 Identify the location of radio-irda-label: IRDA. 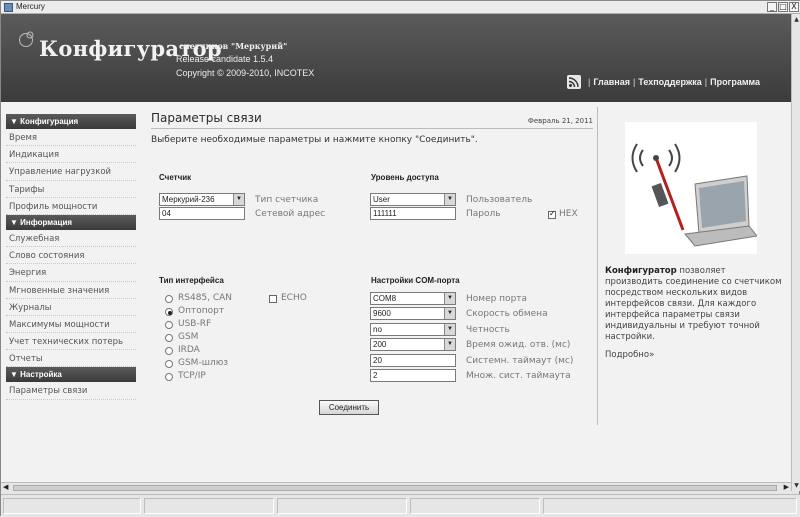
(189, 350).